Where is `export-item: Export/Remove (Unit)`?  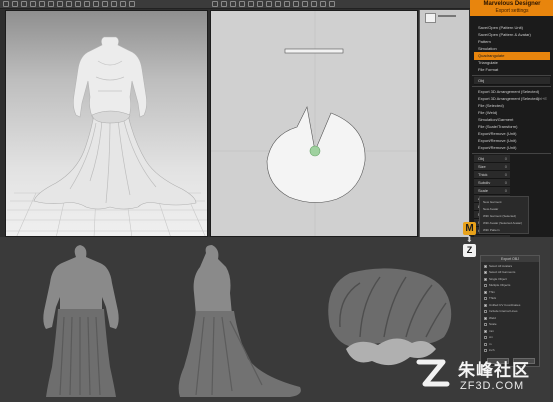
export-item: Export/Remove (Unit) is located at coordinates (512, 148).